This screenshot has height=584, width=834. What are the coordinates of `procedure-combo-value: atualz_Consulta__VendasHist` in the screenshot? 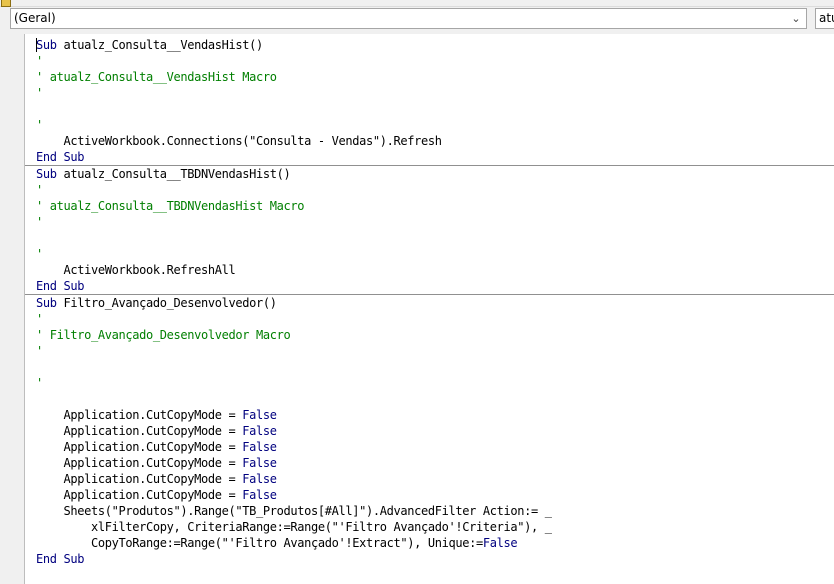 It's located at (826, 18).